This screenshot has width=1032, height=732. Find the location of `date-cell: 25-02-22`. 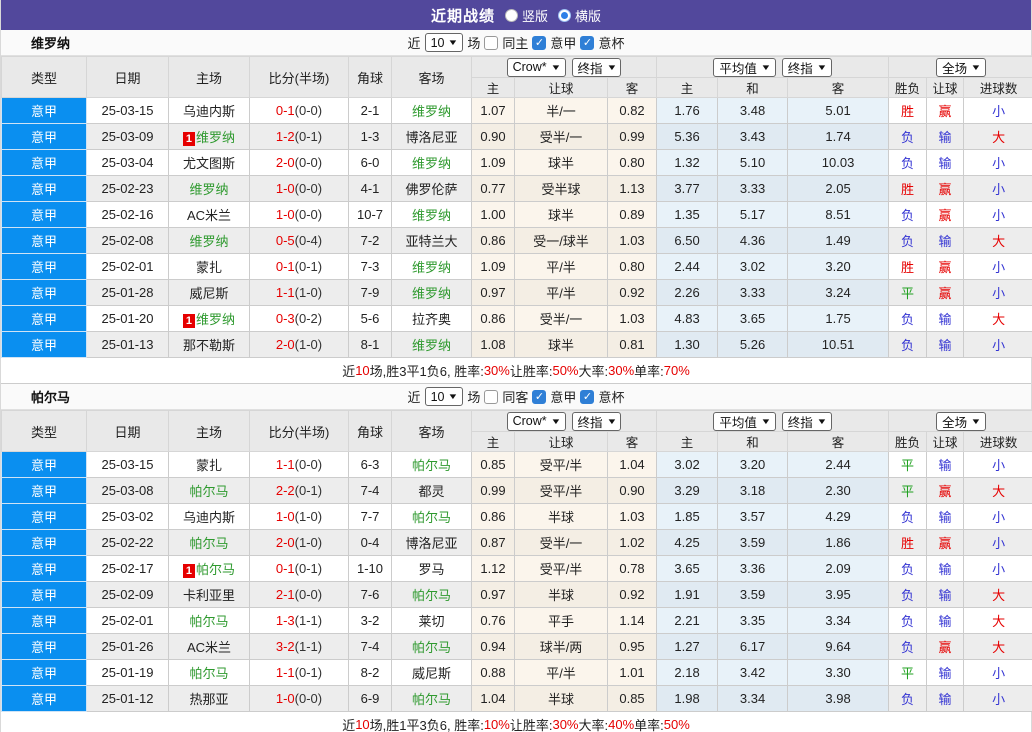

date-cell: 25-02-22 is located at coordinates (127, 542).